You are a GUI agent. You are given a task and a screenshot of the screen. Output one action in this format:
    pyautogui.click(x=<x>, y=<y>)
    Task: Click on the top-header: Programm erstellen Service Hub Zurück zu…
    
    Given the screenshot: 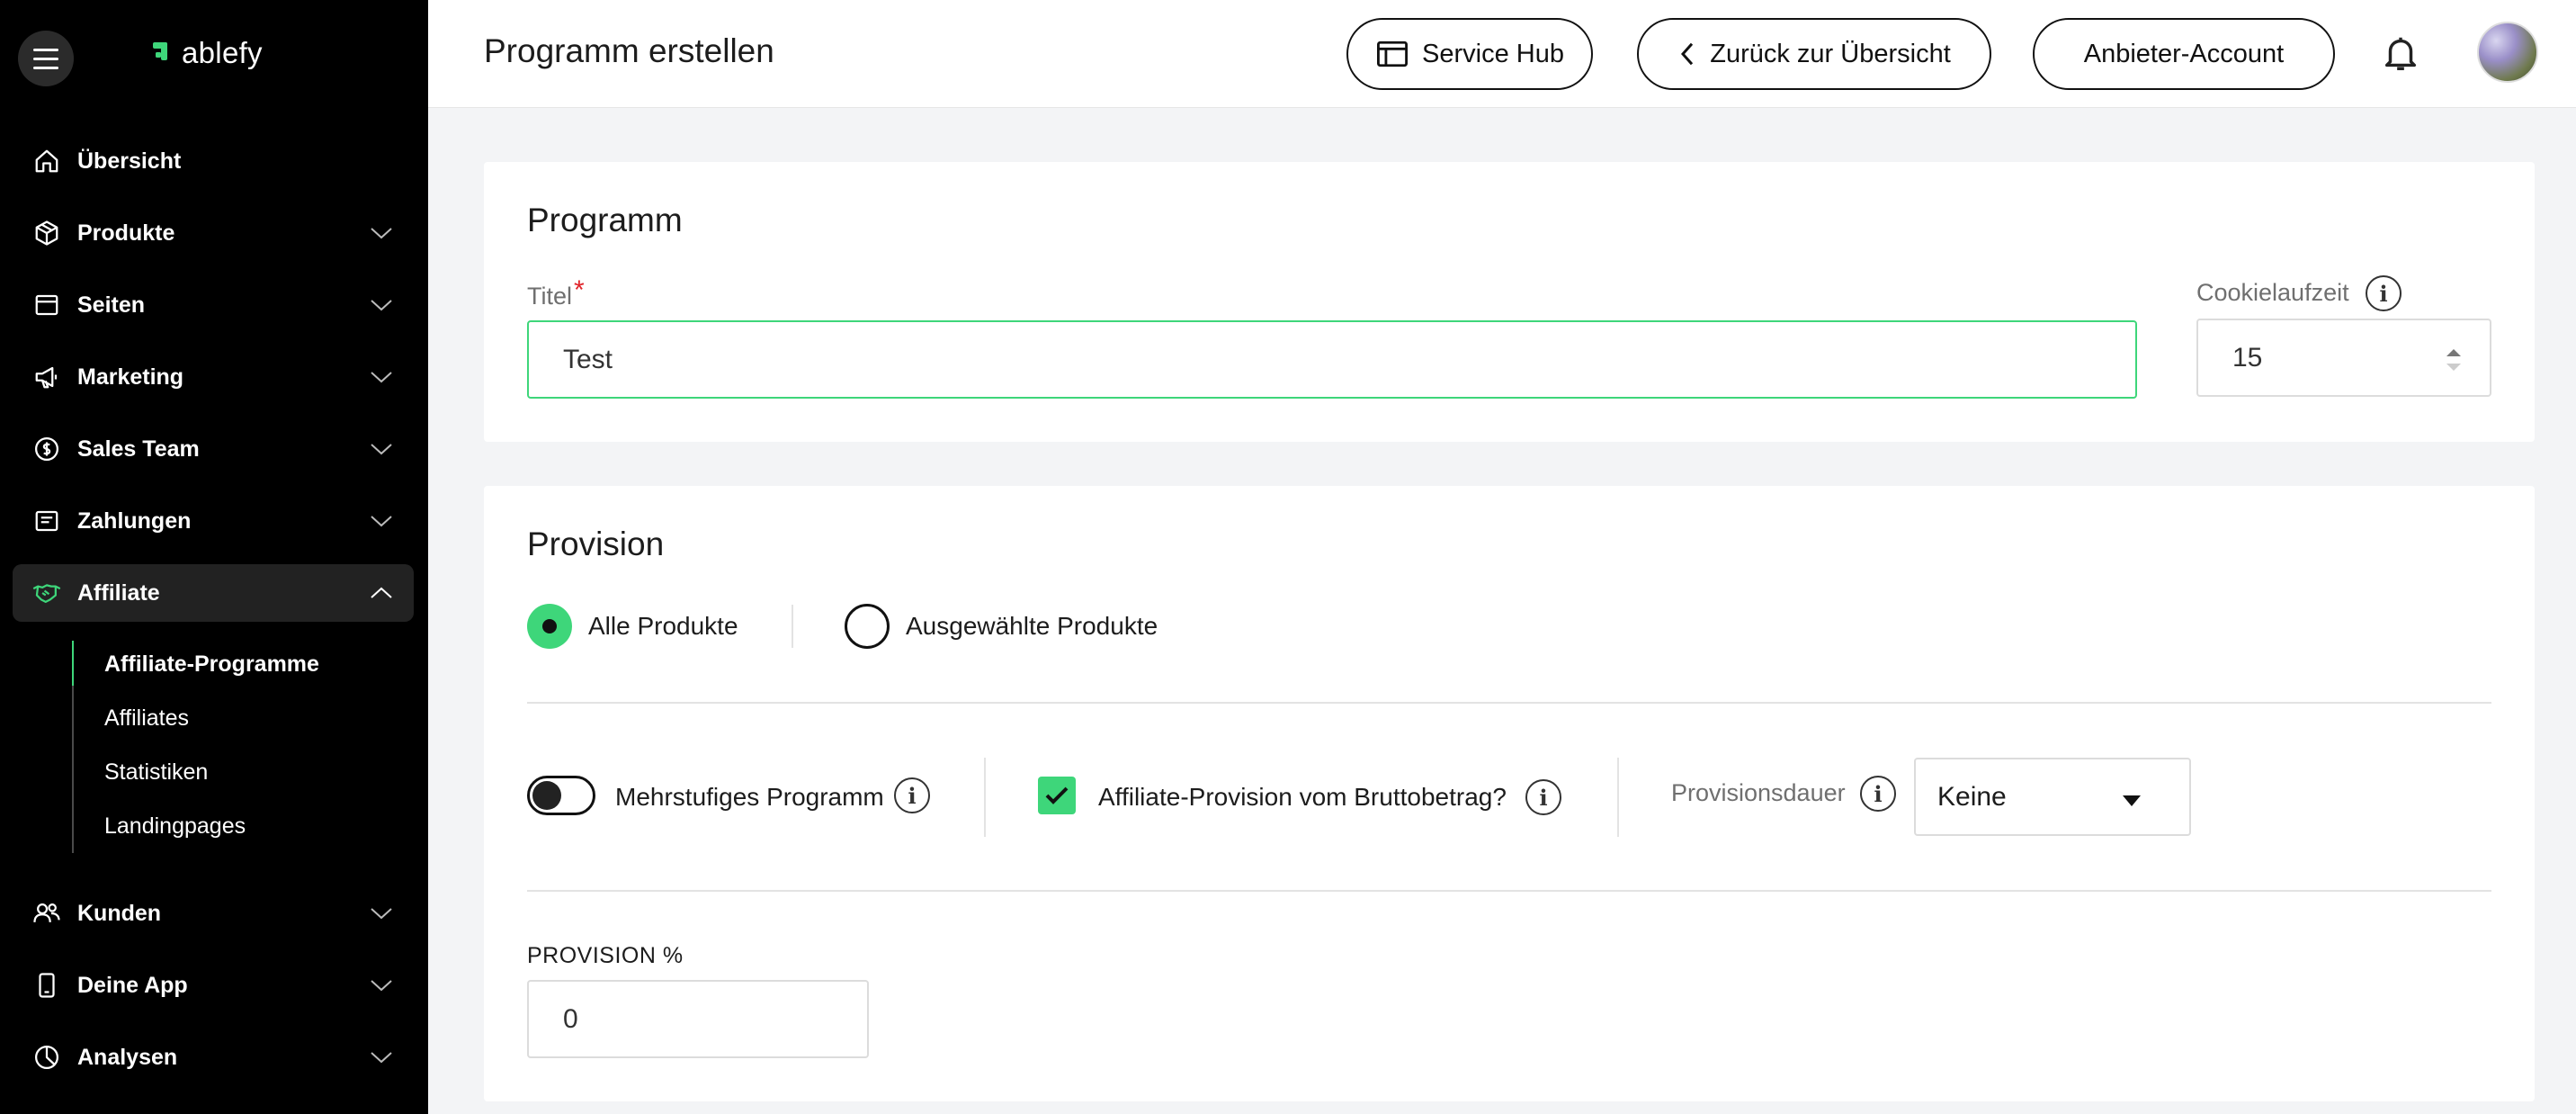 What is the action you would take?
    pyautogui.click(x=1502, y=54)
    